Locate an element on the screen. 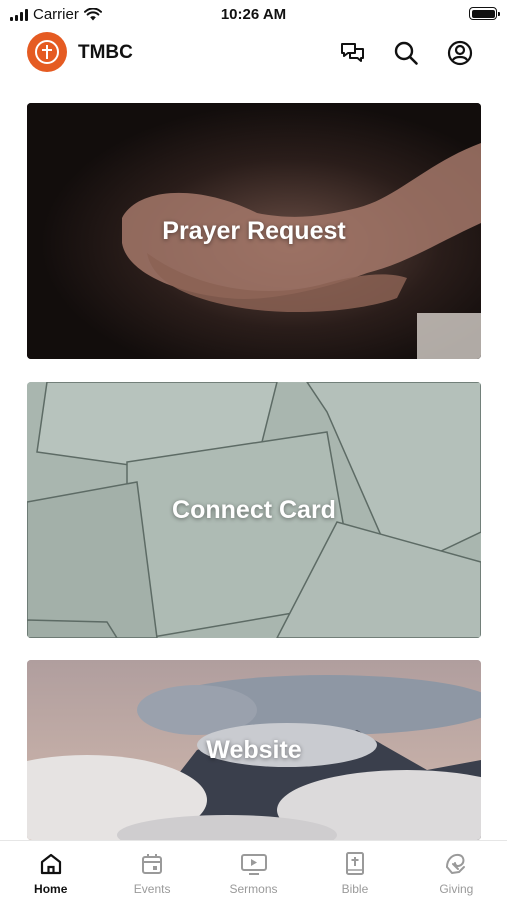 This screenshot has height=900, width=507. tab-events: Events is located at coordinates (151, 870).